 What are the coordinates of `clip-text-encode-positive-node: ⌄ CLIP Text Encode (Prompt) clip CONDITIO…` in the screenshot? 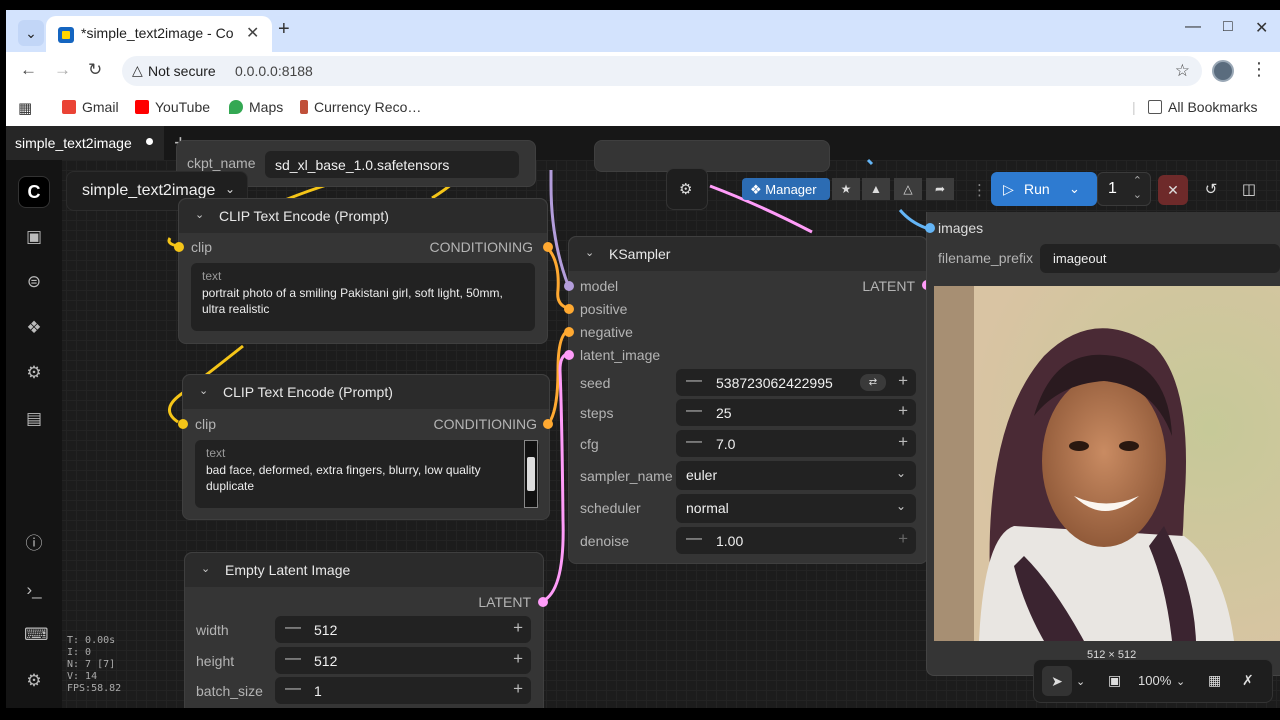 It's located at (363, 271).